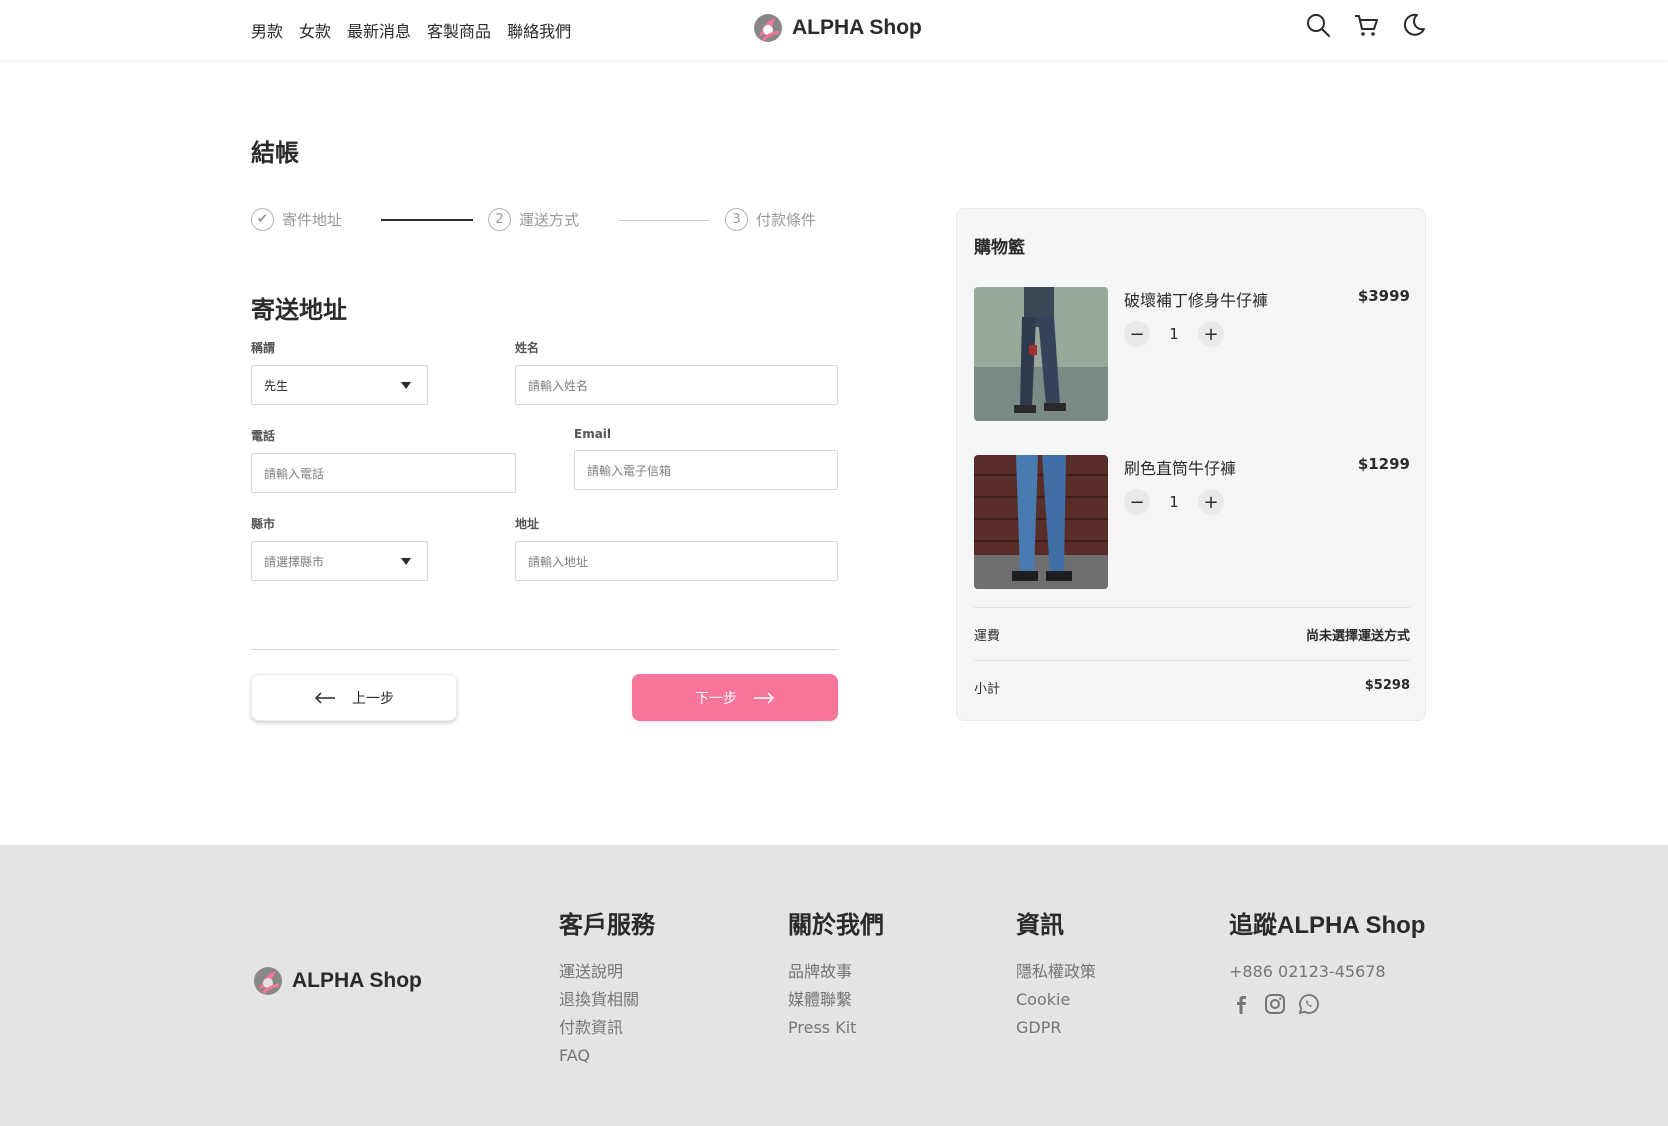 The image size is (1668, 1126). What do you see at coordinates (676, 385) in the screenshot?
I see `name-input: 請輸入姓名` at bounding box center [676, 385].